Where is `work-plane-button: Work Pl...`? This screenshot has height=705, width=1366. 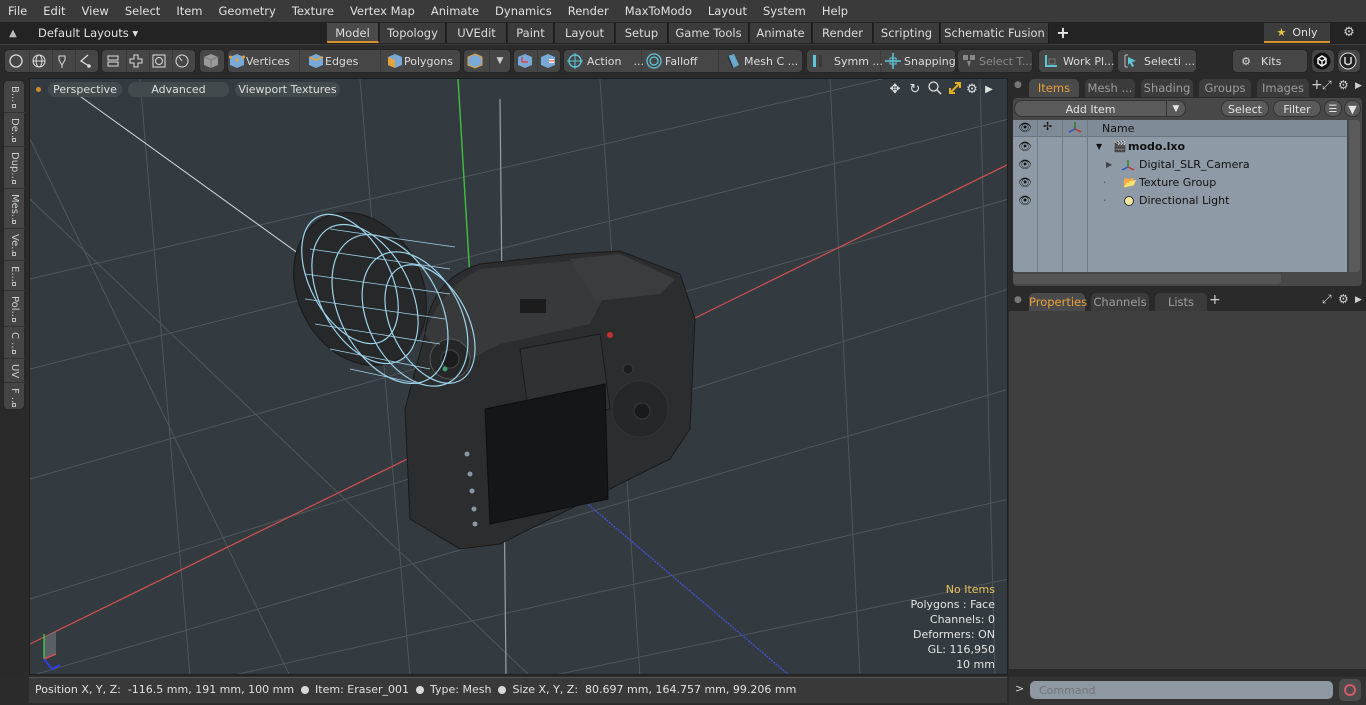
work-plane-button: Work Pl... is located at coordinates (1077, 61).